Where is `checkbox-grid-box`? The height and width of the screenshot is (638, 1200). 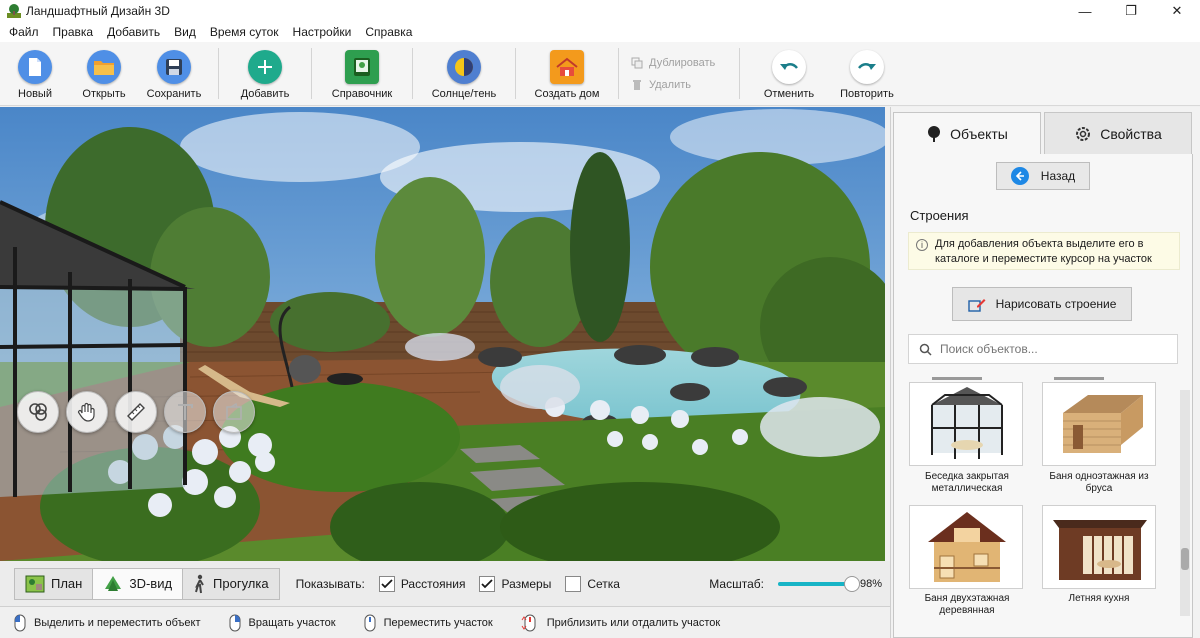
checkbox-grid-box is located at coordinates (573, 583).